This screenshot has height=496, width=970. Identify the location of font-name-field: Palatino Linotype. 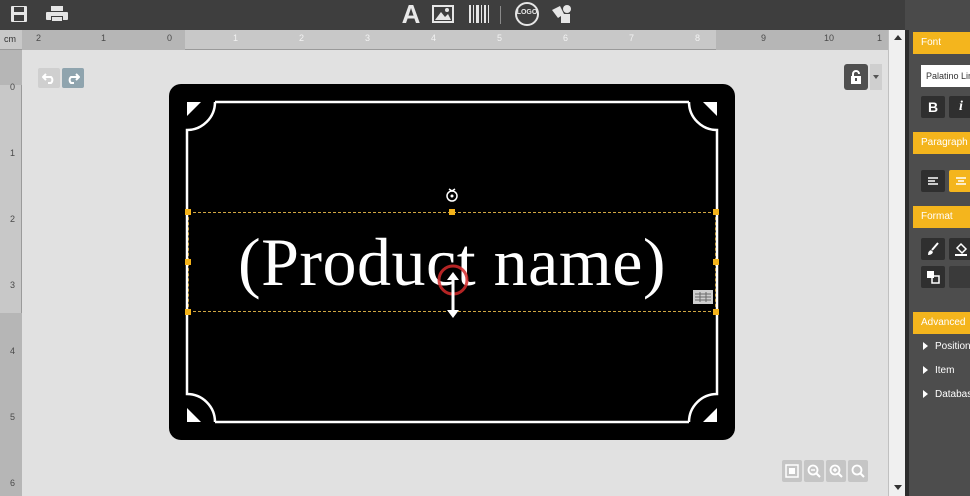
(945, 76).